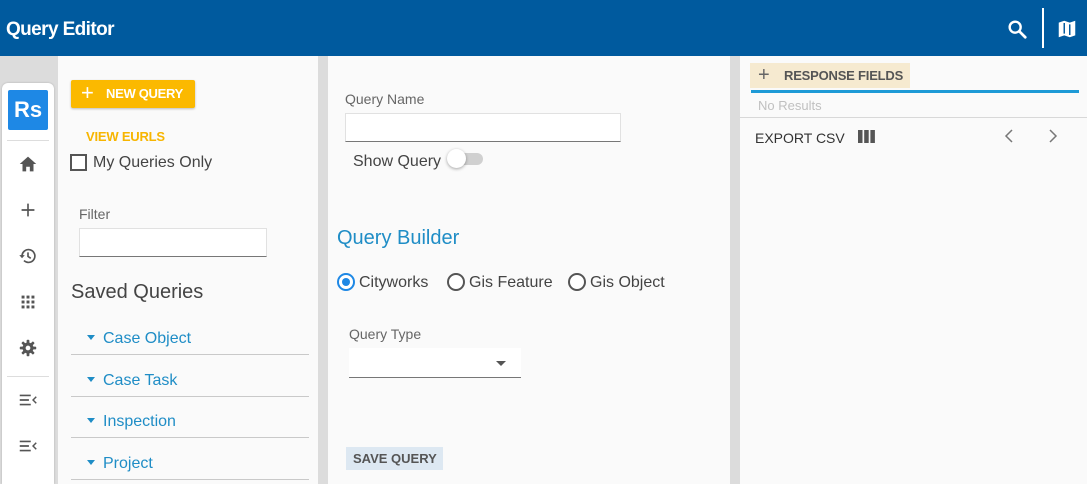  Describe the element at coordinates (790, 105) in the screenshot. I see `no-results-text: No Results` at that location.